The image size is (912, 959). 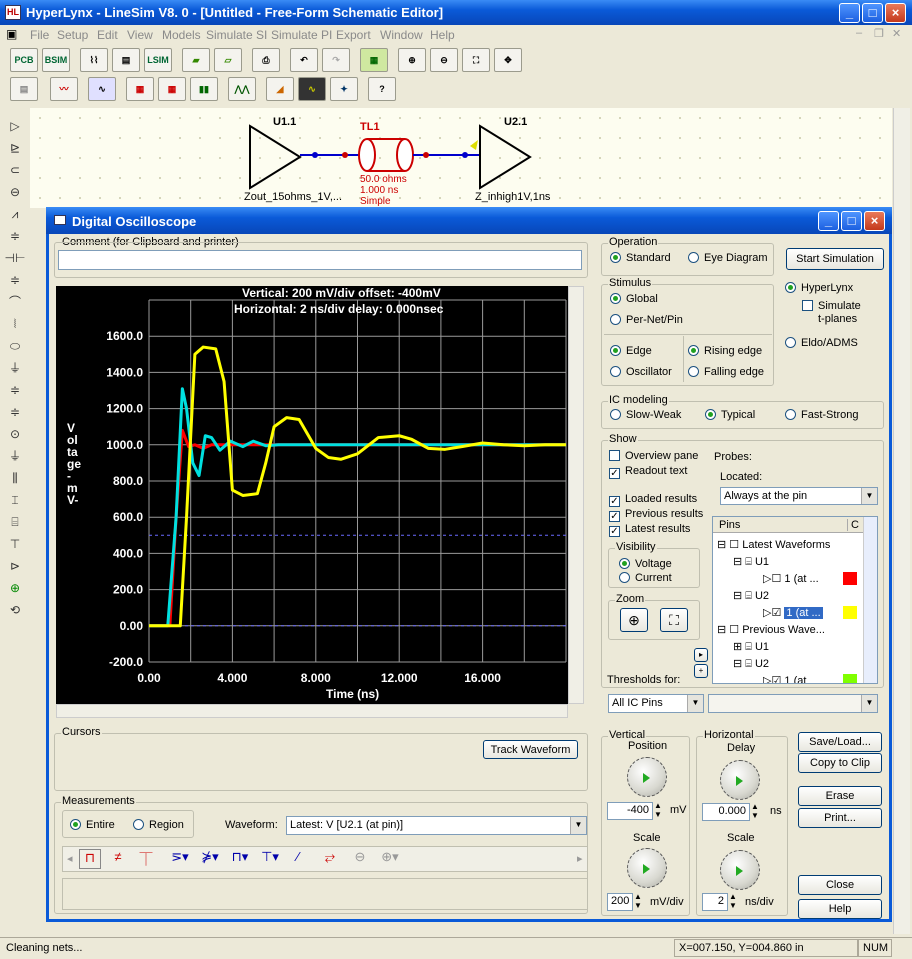 What do you see at coordinates (15, 544) in the screenshot?
I see `switch-icon: ⊤` at bounding box center [15, 544].